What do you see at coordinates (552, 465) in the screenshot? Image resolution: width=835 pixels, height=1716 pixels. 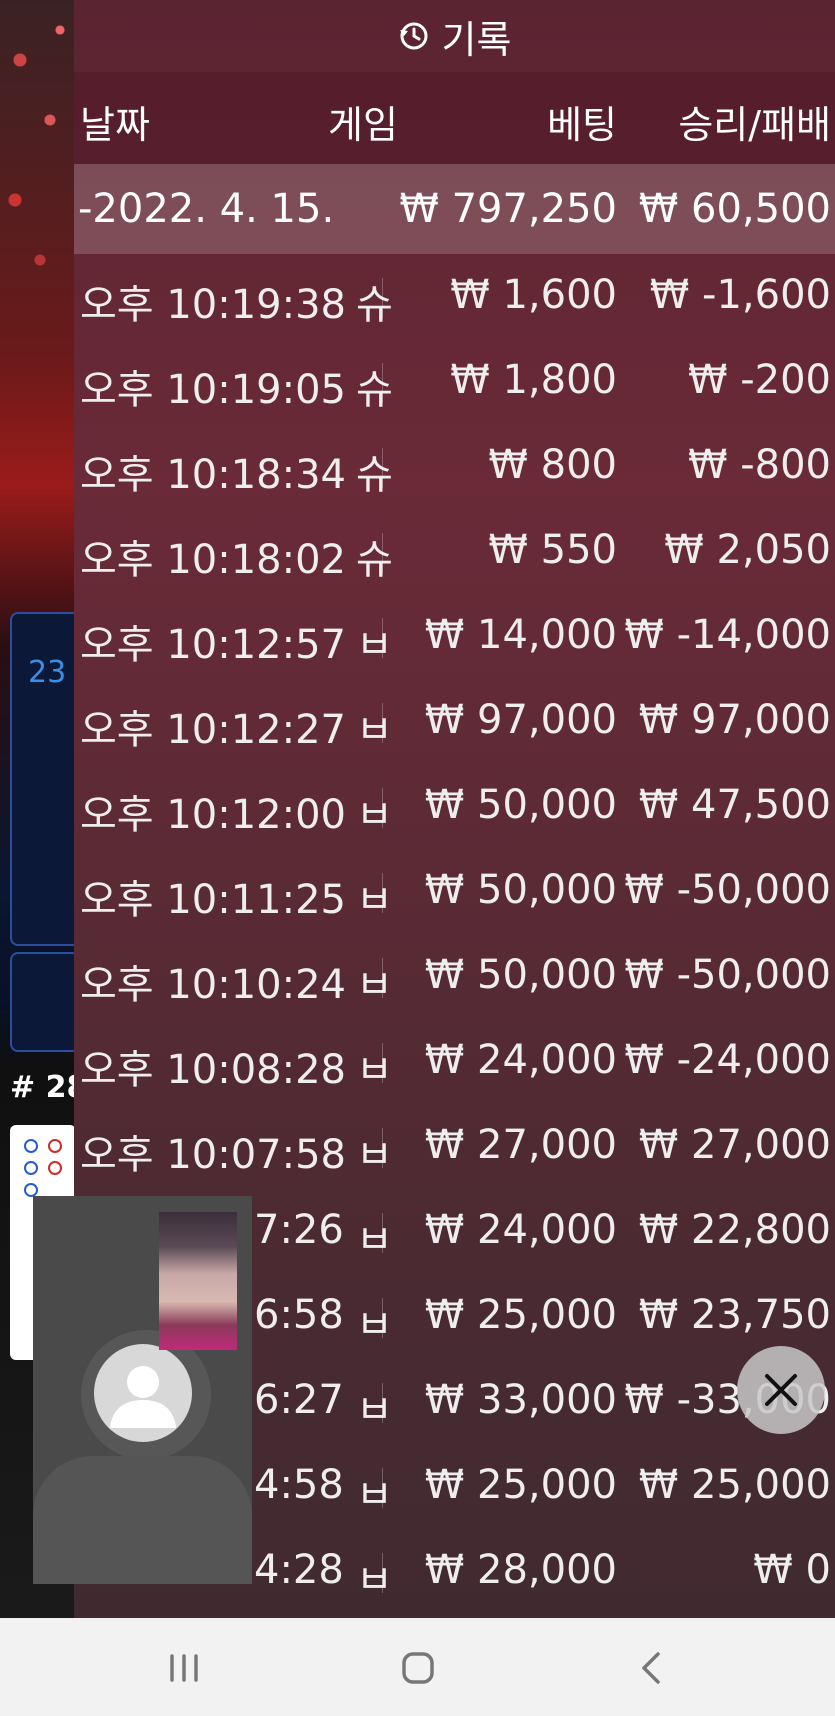 I see `row-bet: ₩ 800` at bounding box center [552, 465].